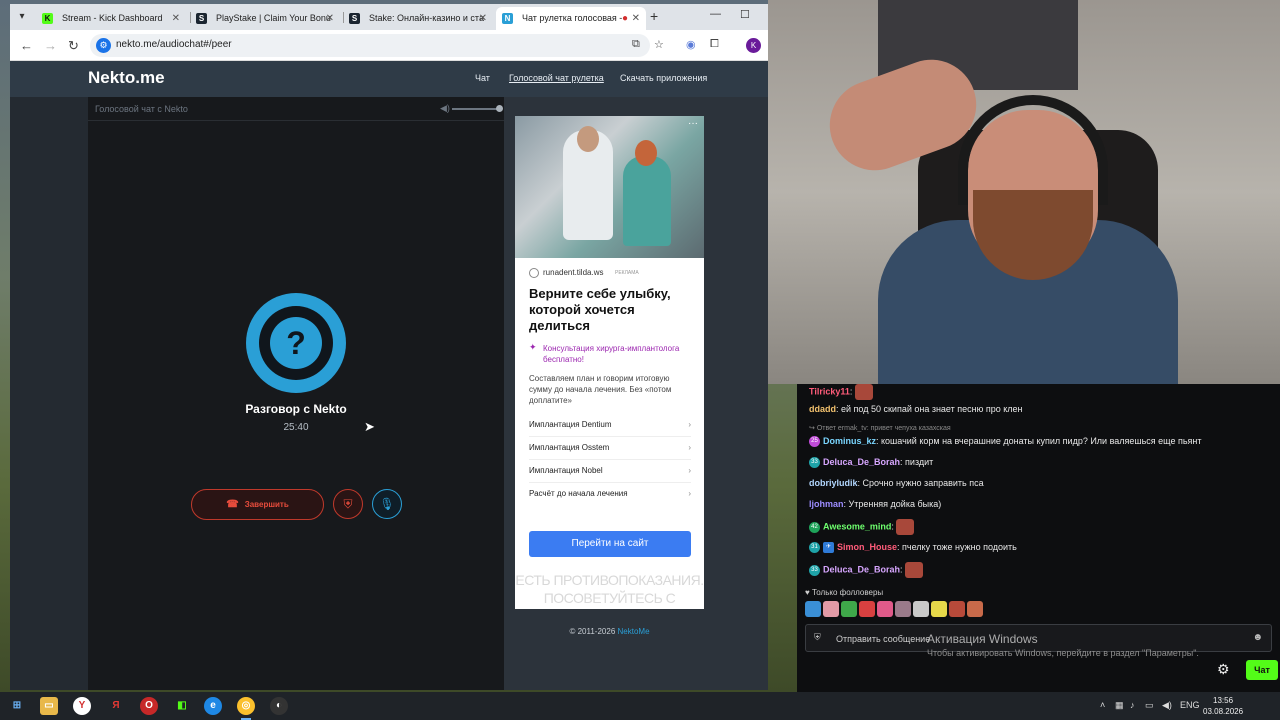 The image size is (1280, 720). I want to click on ad-link-item: Имплантация Osstem ›, so click(610, 448).